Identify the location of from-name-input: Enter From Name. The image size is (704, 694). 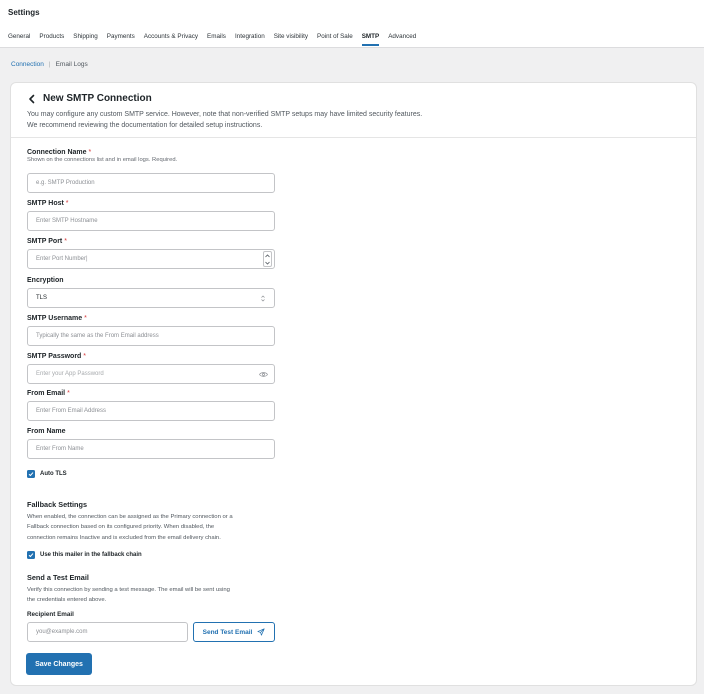
(151, 449).